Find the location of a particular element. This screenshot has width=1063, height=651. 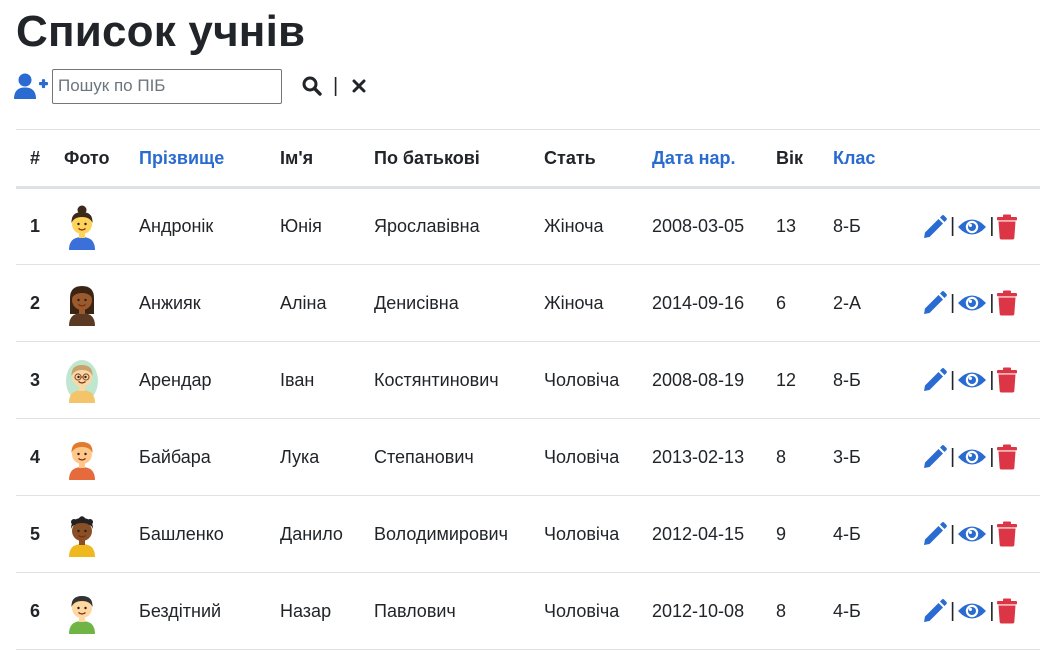

boy-with-glasses-avatar is located at coordinates (82, 381).